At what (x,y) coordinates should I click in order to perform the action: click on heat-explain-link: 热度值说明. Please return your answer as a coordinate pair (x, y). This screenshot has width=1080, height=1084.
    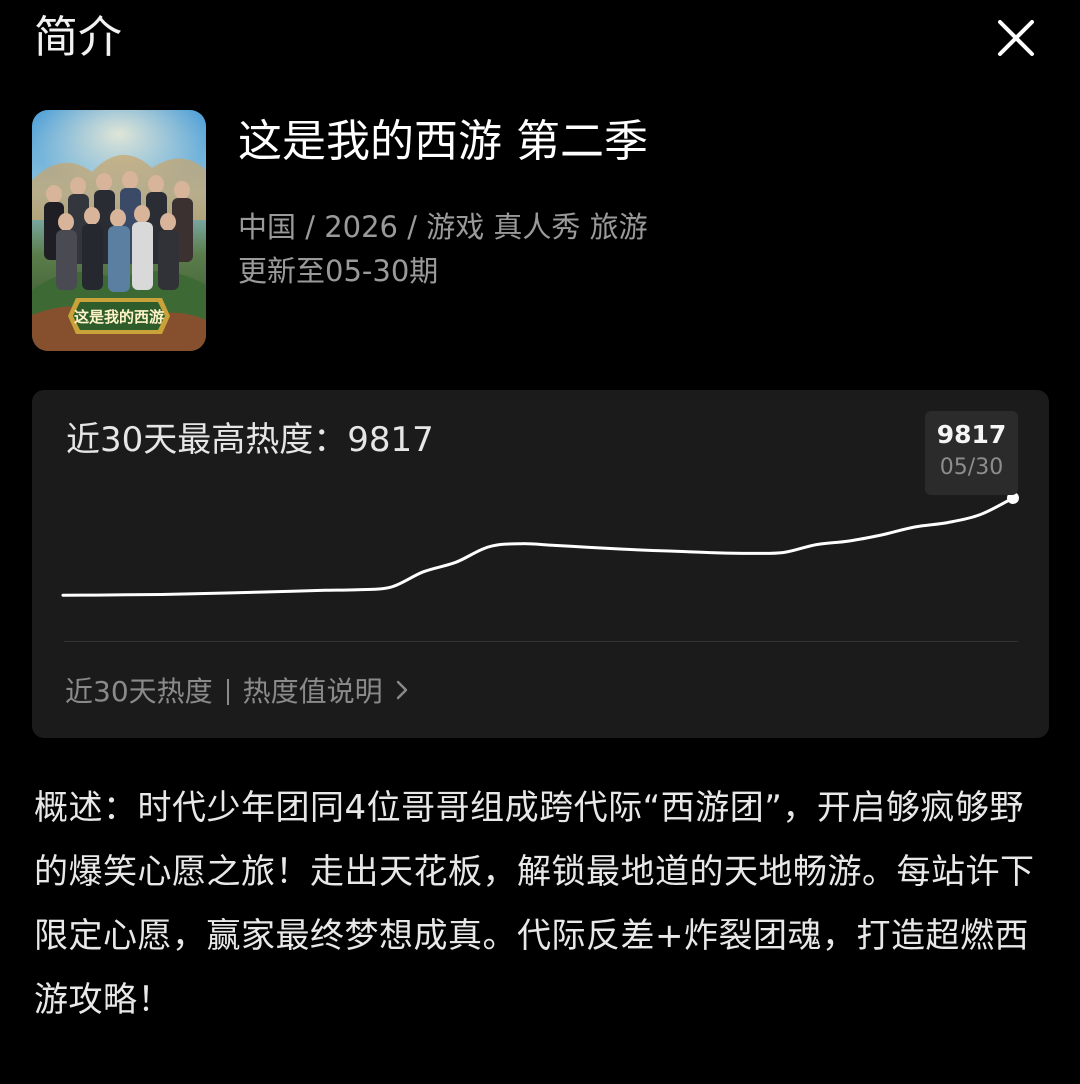
    Looking at the image, I should click on (313, 692).